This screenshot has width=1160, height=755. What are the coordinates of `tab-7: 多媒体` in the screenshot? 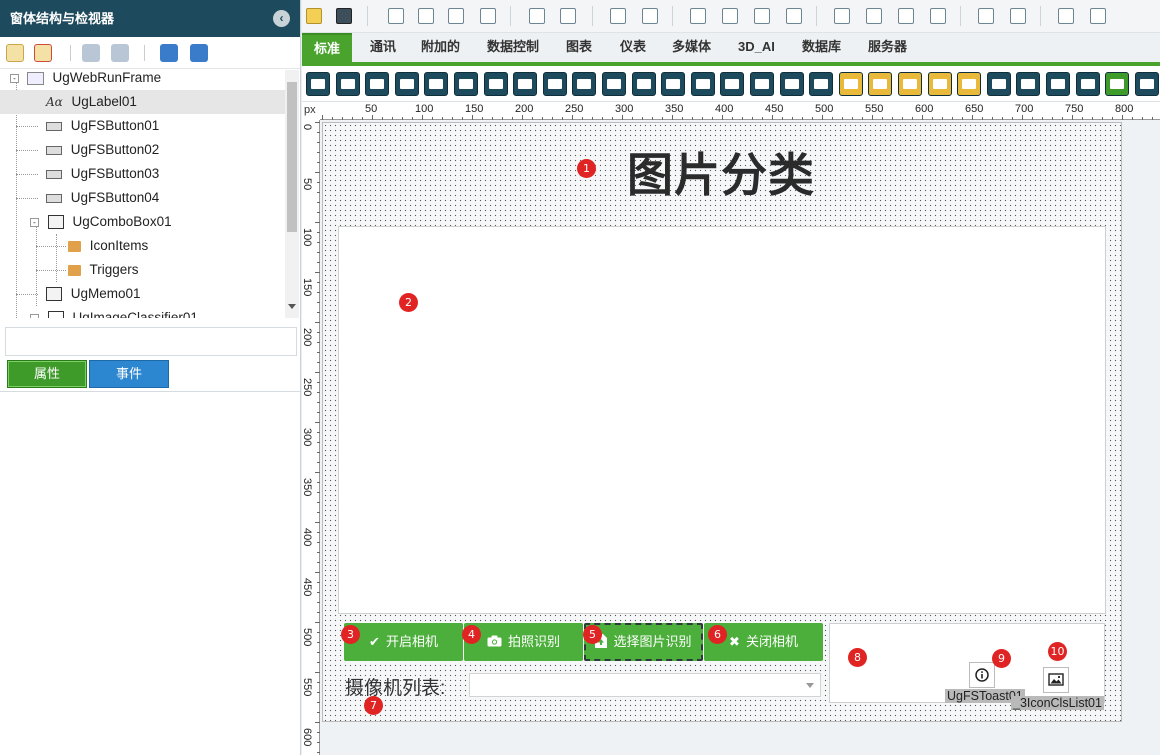 It's located at (691, 48).